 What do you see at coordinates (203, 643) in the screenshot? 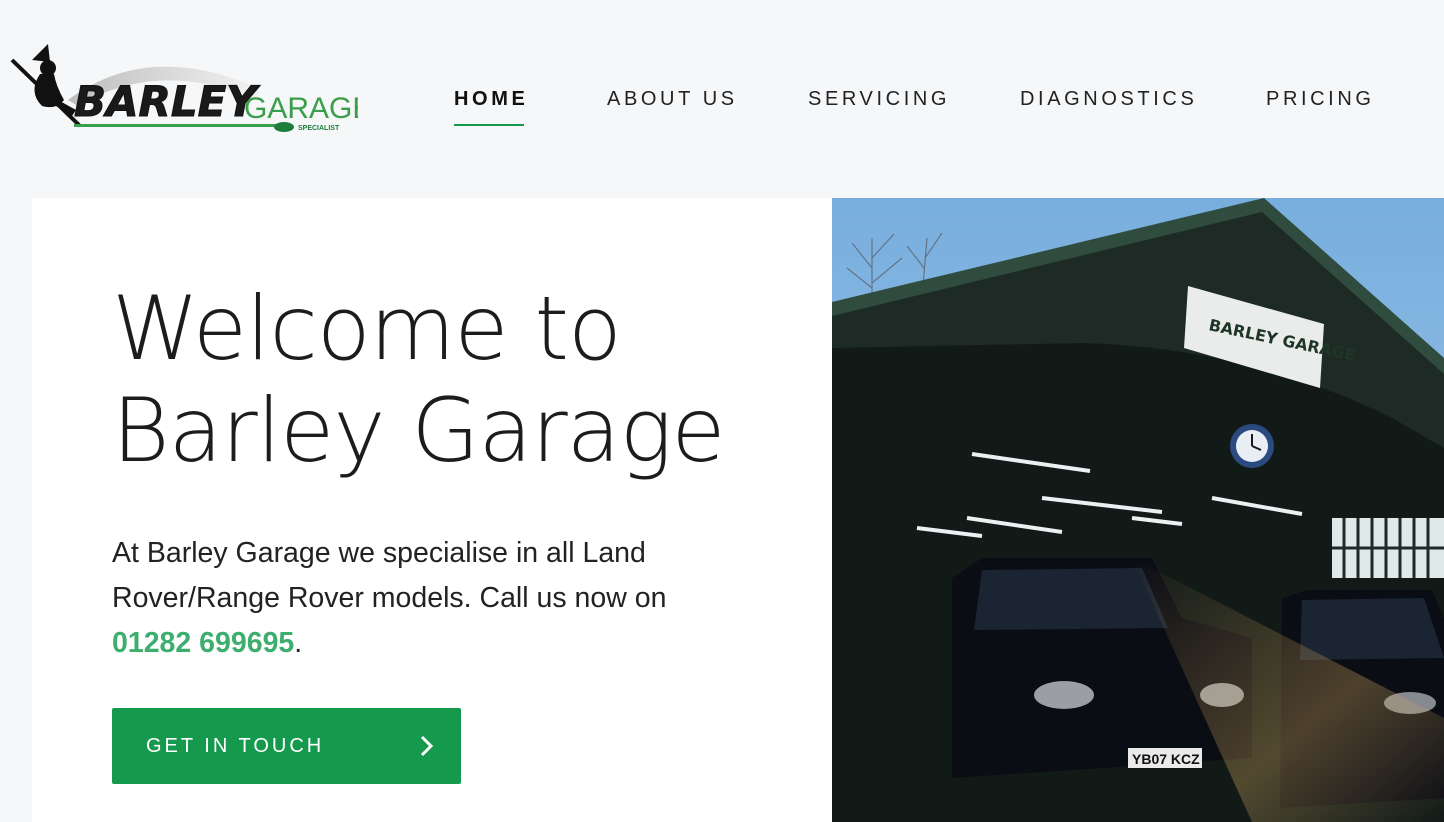
I see `phone-link: 01282 699695` at bounding box center [203, 643].